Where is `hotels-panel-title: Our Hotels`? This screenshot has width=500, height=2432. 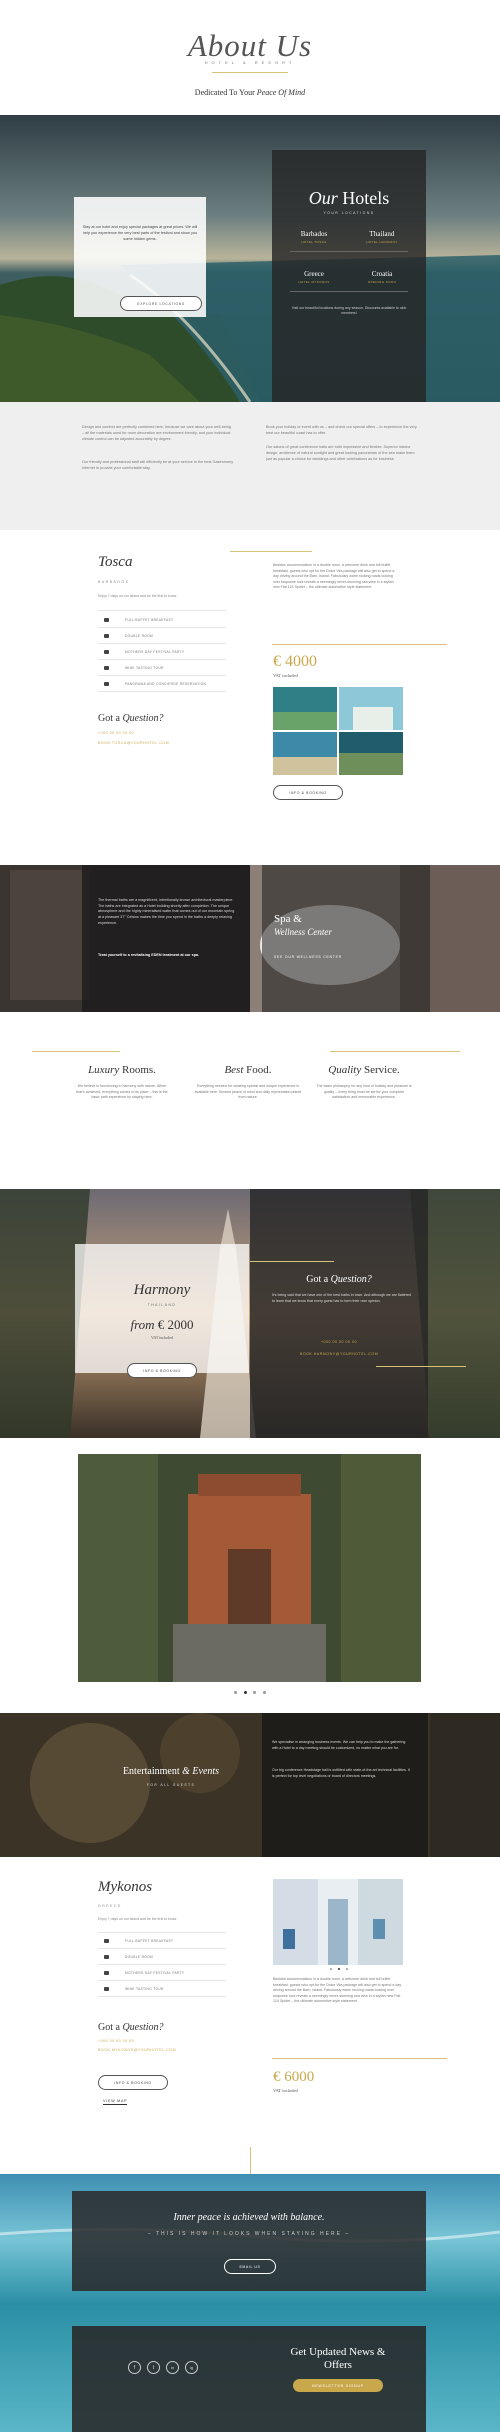
hotels-panel-title: Our Hotels is located at coordinates (349, 198).